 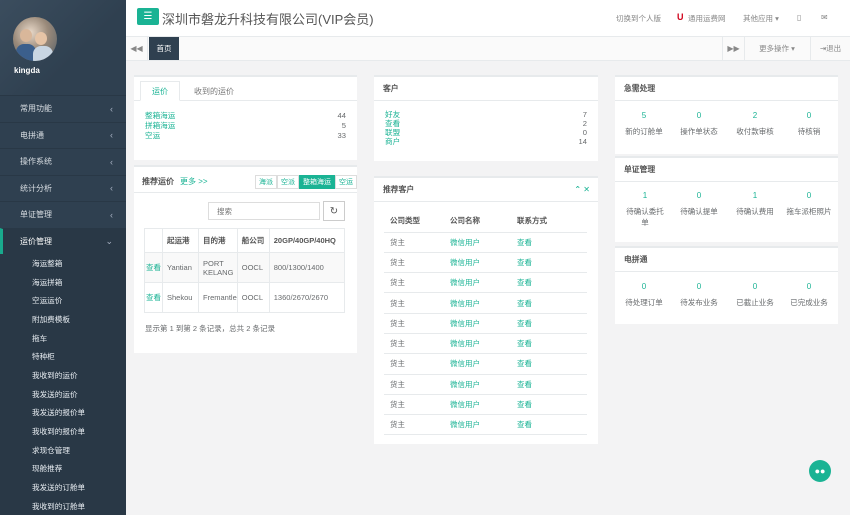 I want to click on tab-scroll-left-icon: ◀◀, so click(x=137, y=48).